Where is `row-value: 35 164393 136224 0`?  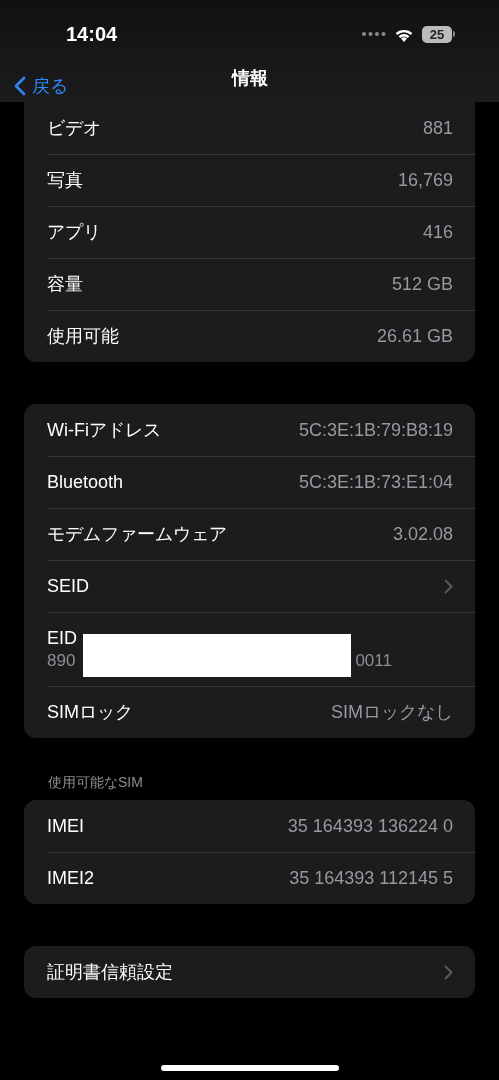 row-value: 35 164393 136224 0 is located at coordinates (370, 826).